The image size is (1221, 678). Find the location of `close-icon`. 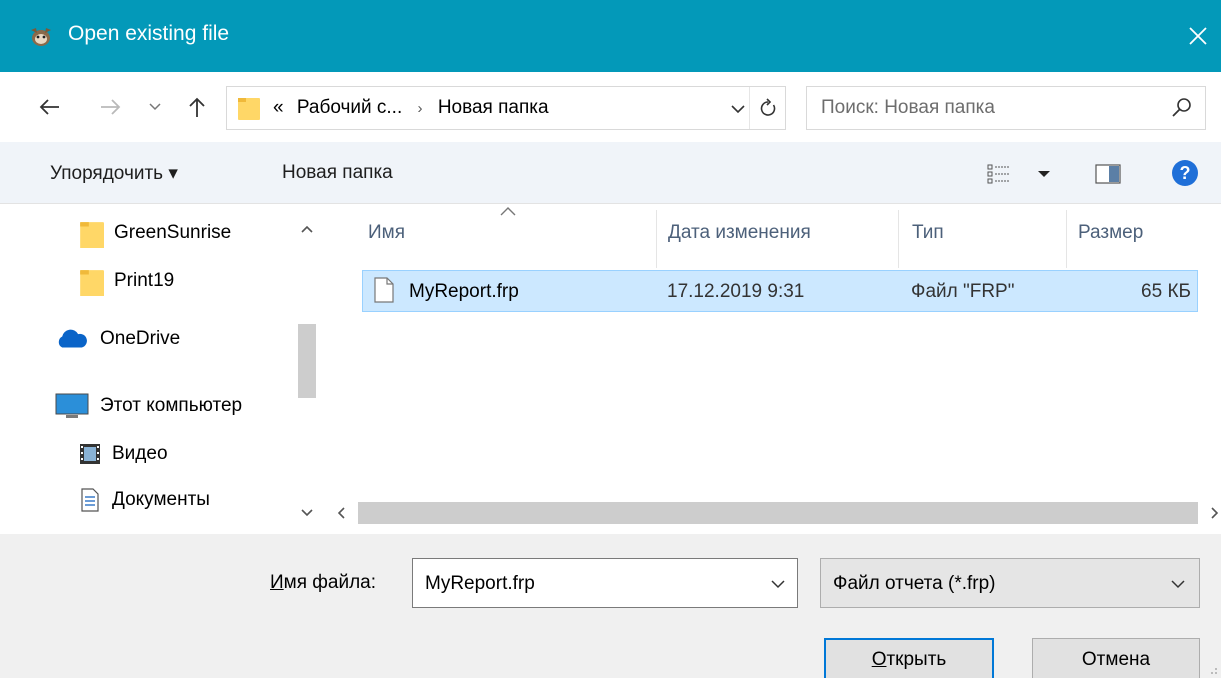

close-icon is located at coordinates (1198, 36).